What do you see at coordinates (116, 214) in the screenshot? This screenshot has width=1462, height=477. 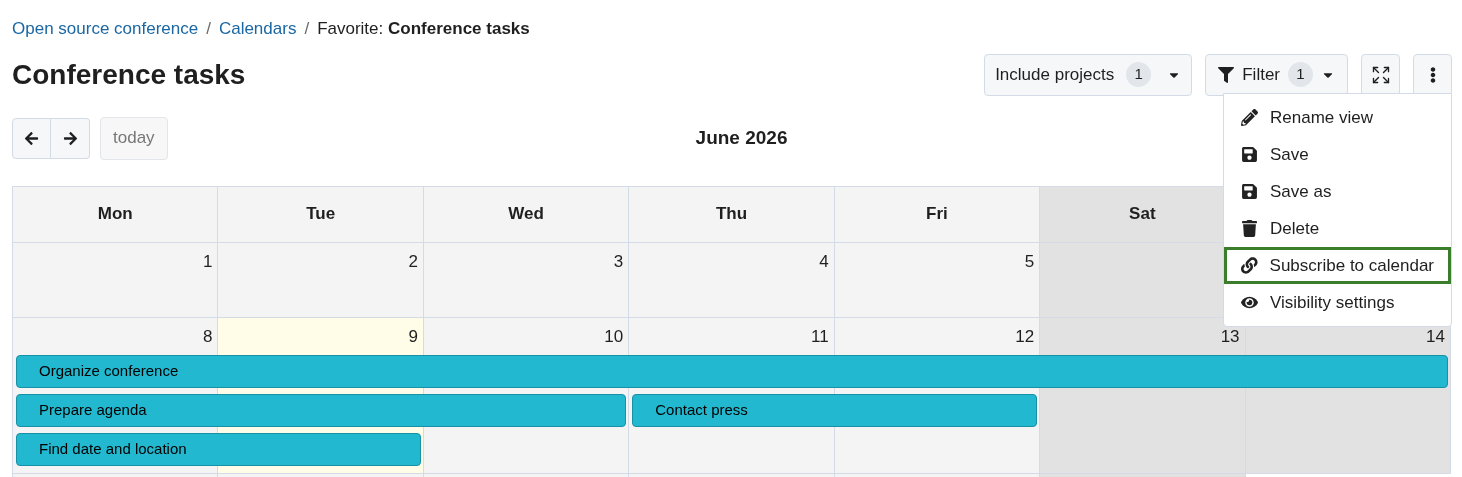 I see `day-header: Mon` at bounding box center [116, 214].